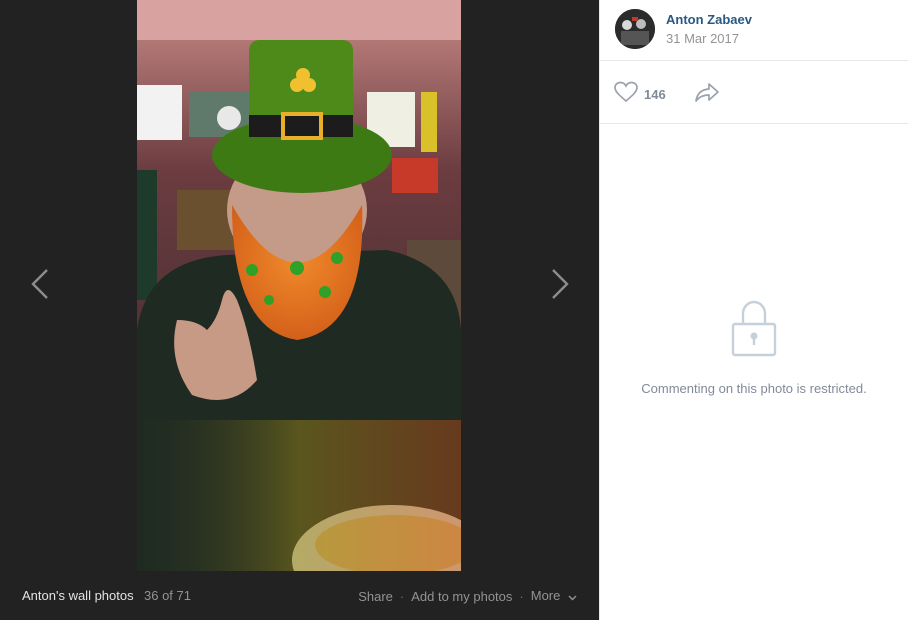 This screenshot has width=908, height=620. I want to click on post-stats: 146, so click(754, 92).